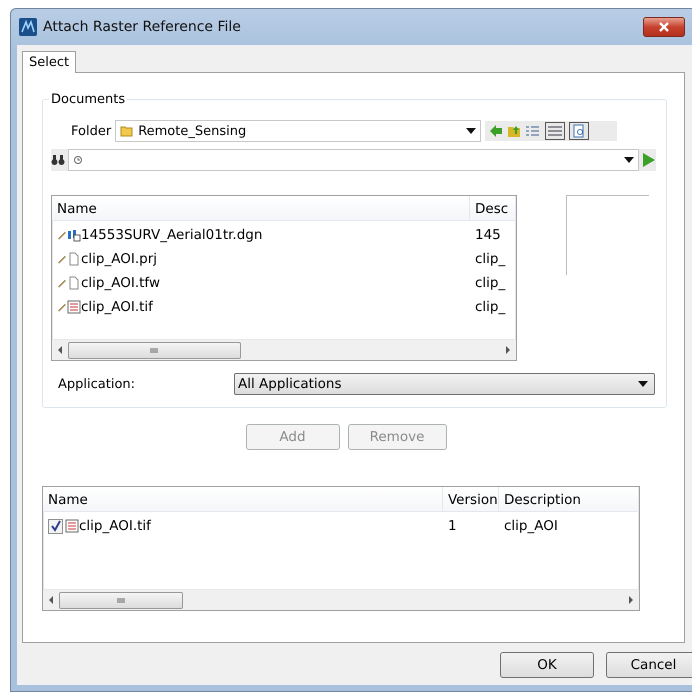  I want to click on window-title: Attach Raster Reference File, so click(142, 27).